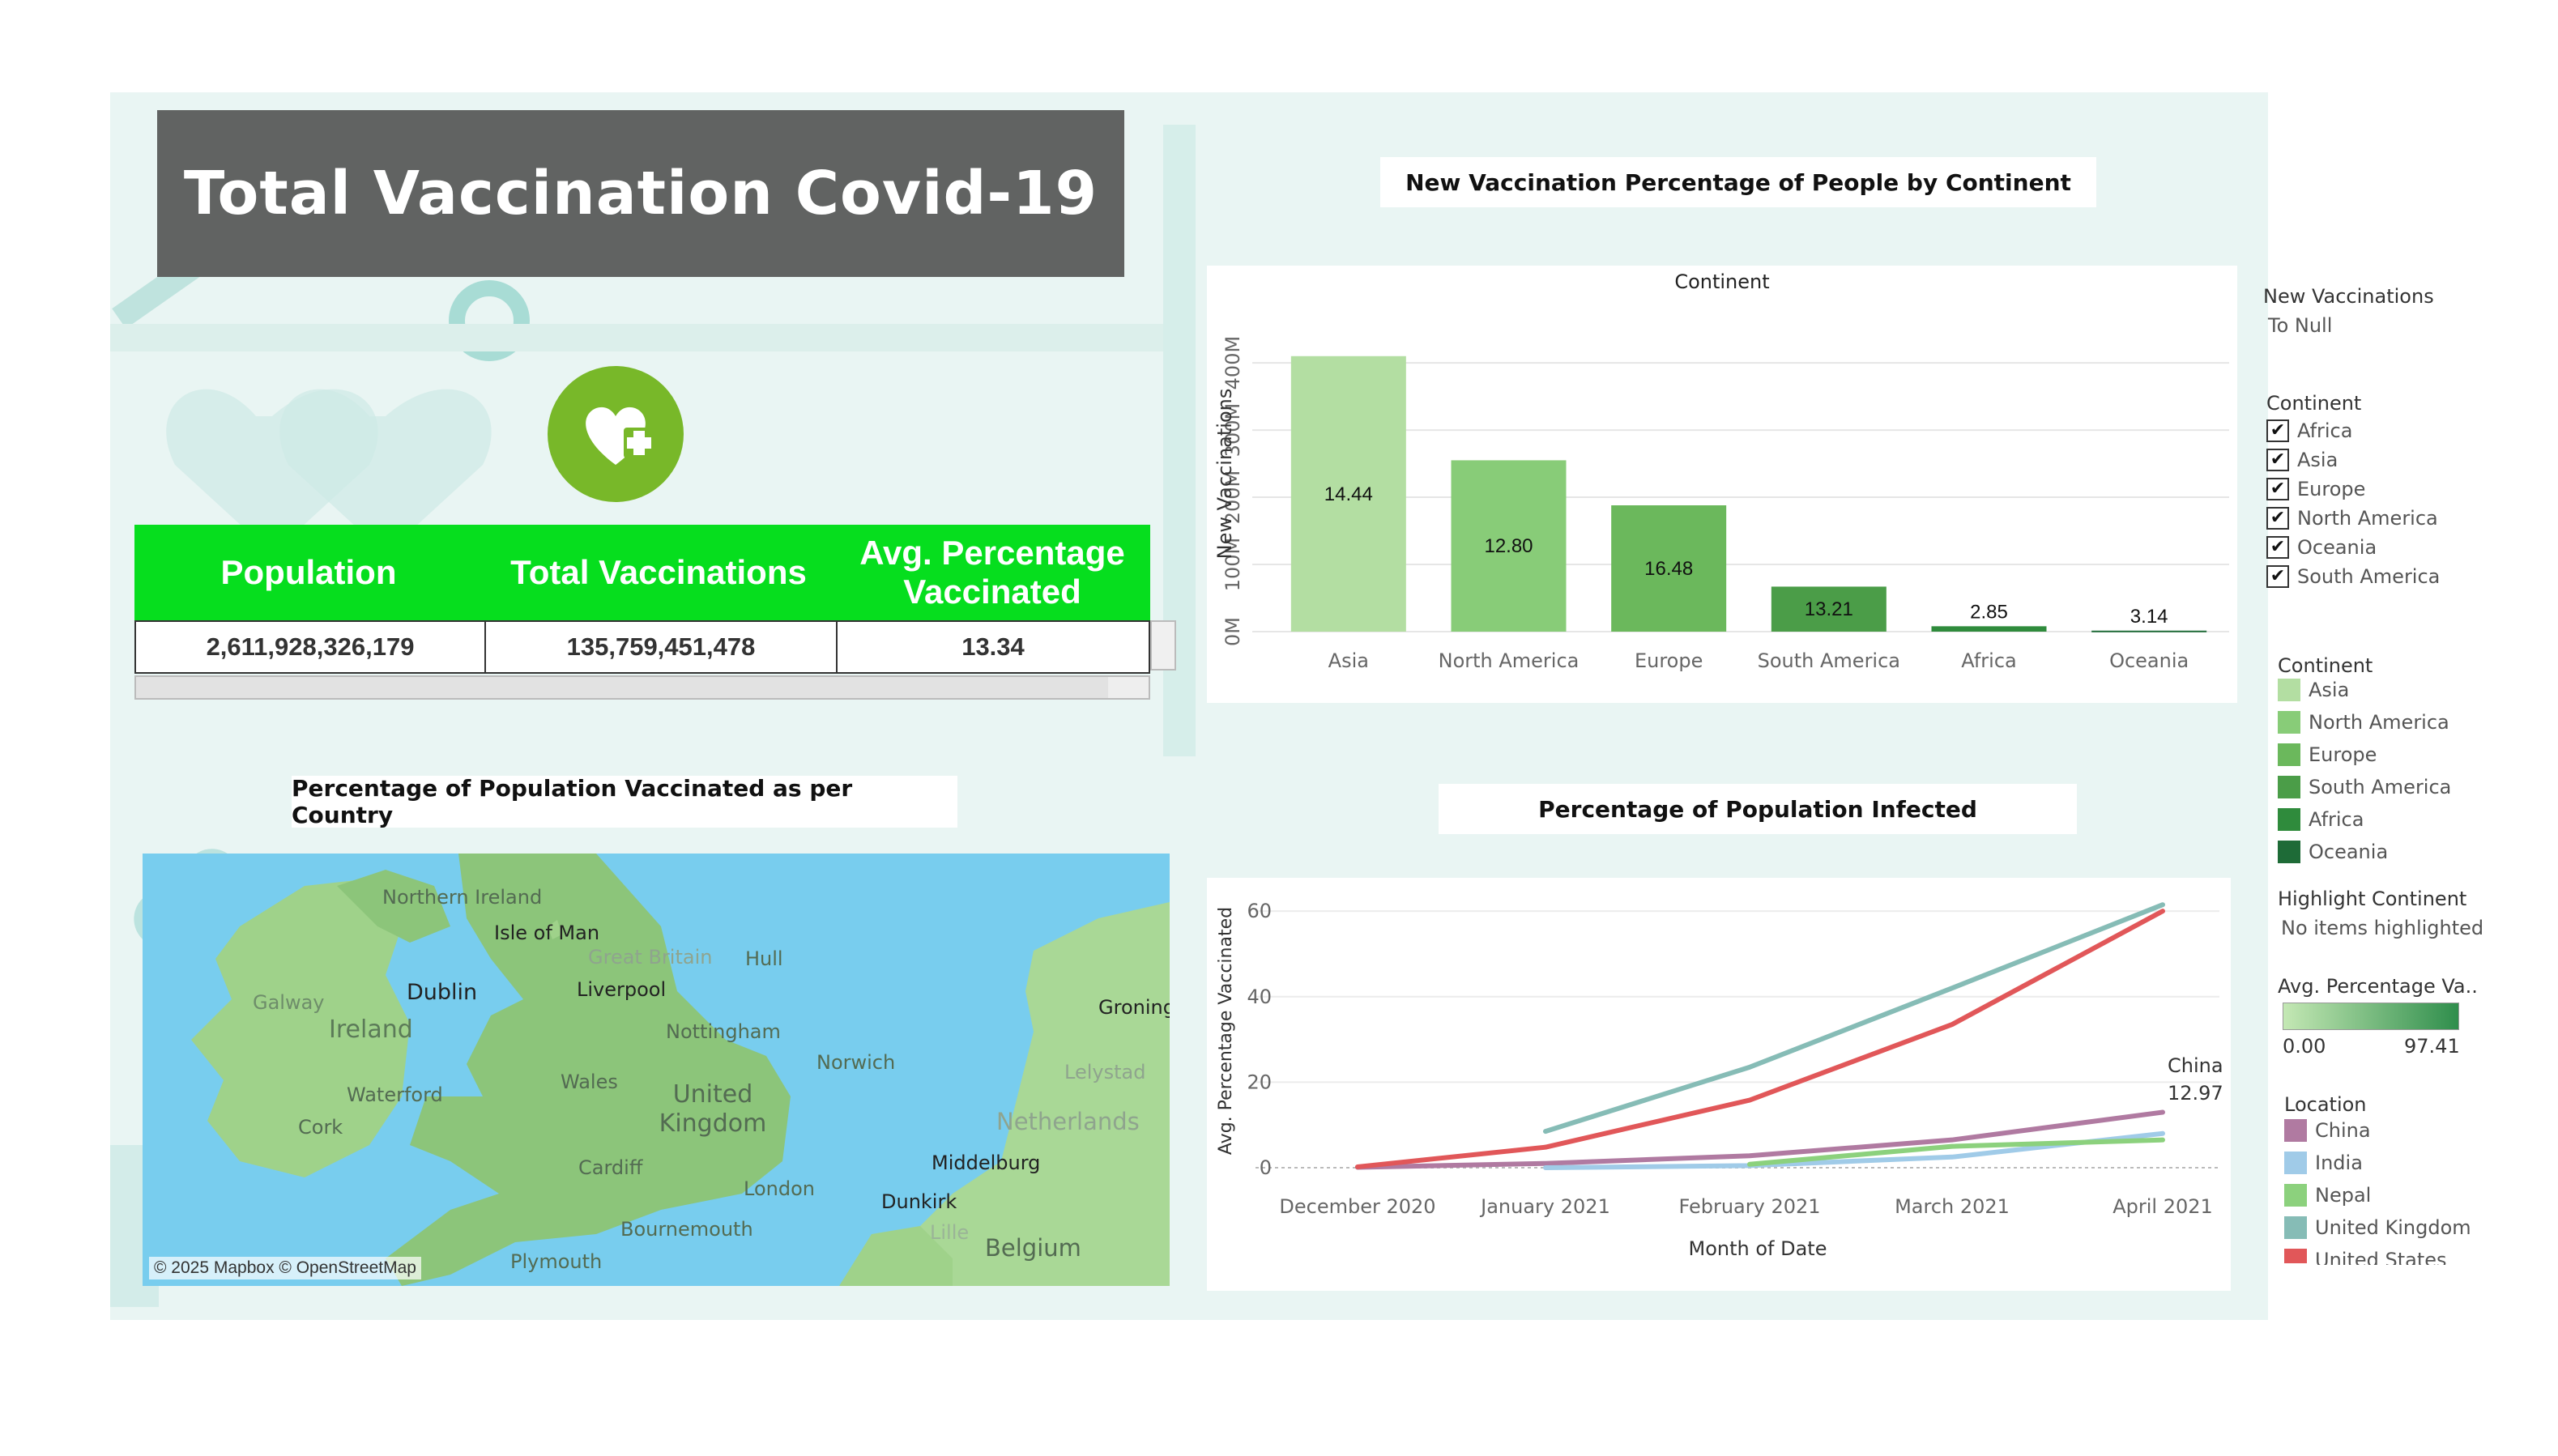 The height and width of the screenshot is (1456, 2558). What do you see at coordinates (2304, 1046) in the screenshot?
I see `avg-percentage-legend-min: 0.00` at bounding box center [2304, 1046].